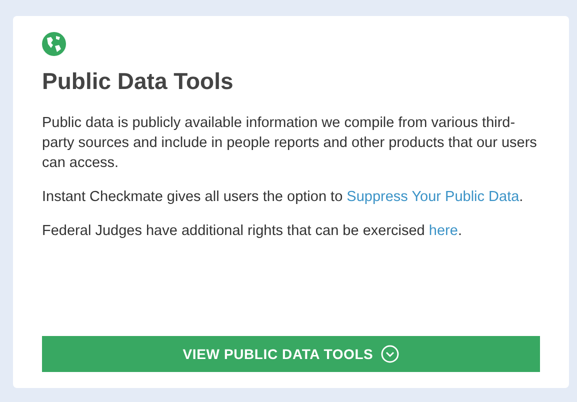 The image size is (577, 402). What do you see at coordinates (443, 230) in the screenshot?
I see `link: here` at bounding box center [443, 230].